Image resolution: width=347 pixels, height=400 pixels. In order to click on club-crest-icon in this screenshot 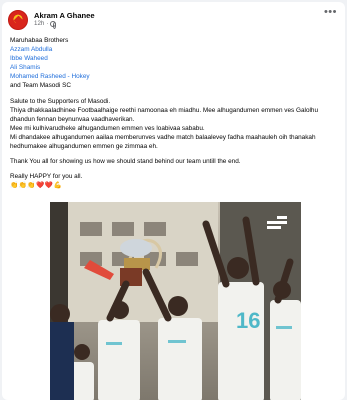, I will do `click(18, 20)`.